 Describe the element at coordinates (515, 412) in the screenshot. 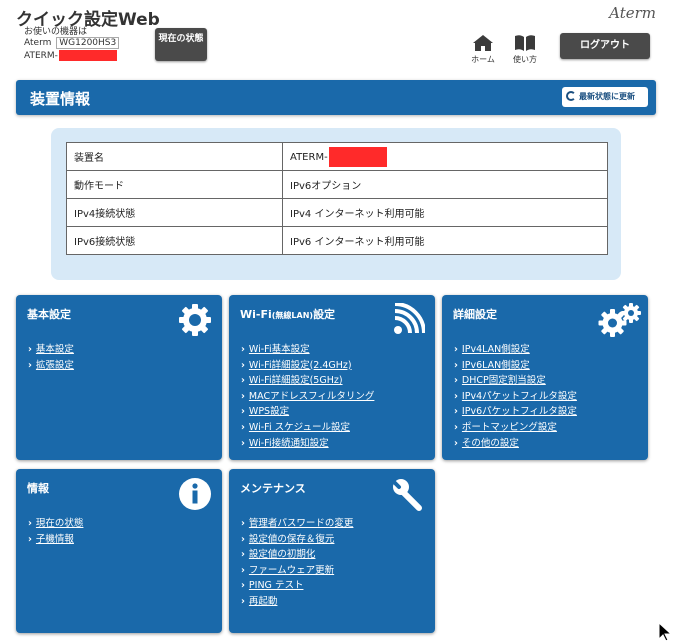

I see `link-ipv6-filter: IPv6パケットフィルタ設定` at that location.